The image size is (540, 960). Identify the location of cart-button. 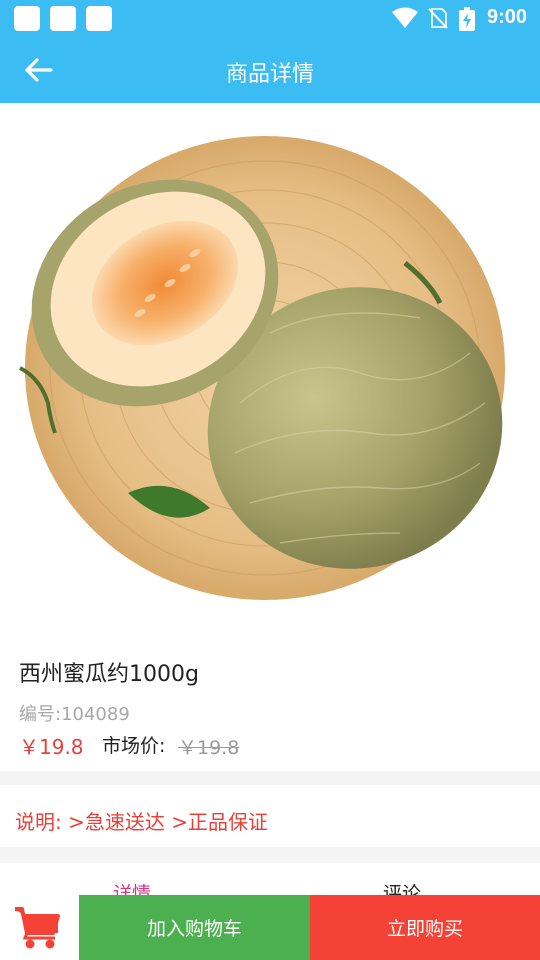
(39, 927).